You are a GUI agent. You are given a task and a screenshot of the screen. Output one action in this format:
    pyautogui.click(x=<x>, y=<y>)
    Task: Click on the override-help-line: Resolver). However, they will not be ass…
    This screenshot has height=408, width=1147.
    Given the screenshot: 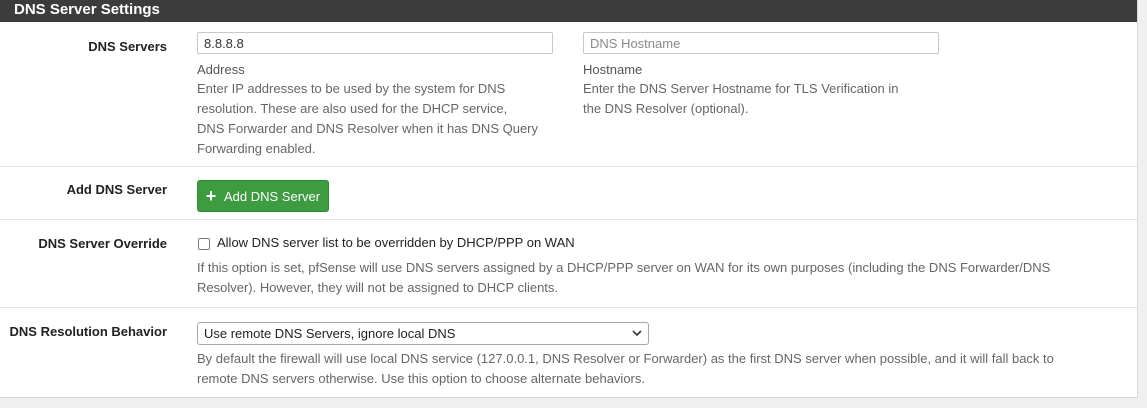 What is the action you would take?
    pyautogui.click(x=378, y=287)
    